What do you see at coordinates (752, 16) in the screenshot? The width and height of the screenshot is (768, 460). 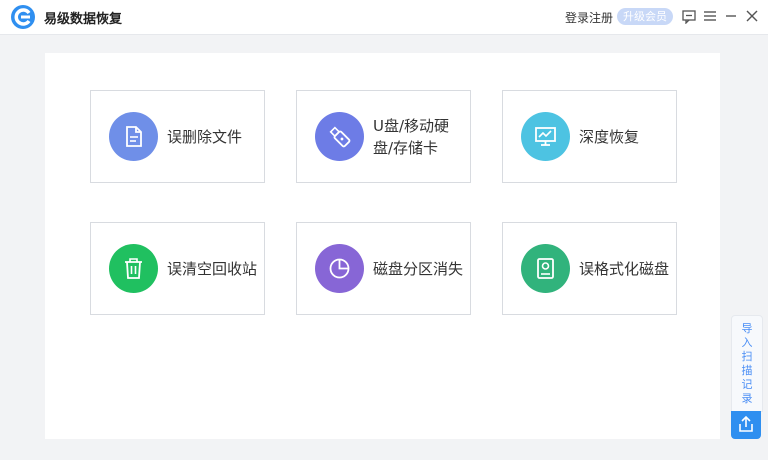 I see `close-icon` at bounding box center [752, 16].